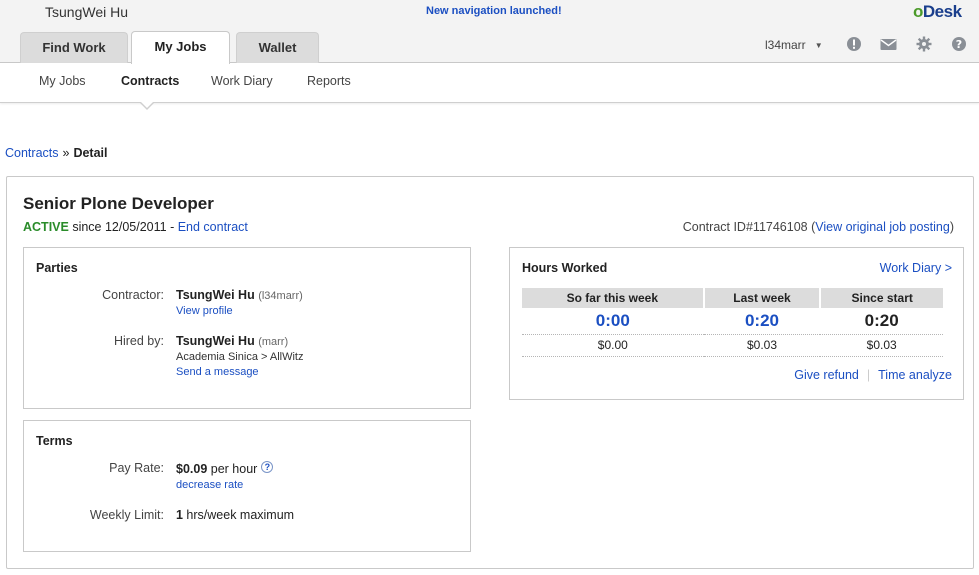  I want to click on breadcrumb: Contracts» Detail, so click(56, 153).